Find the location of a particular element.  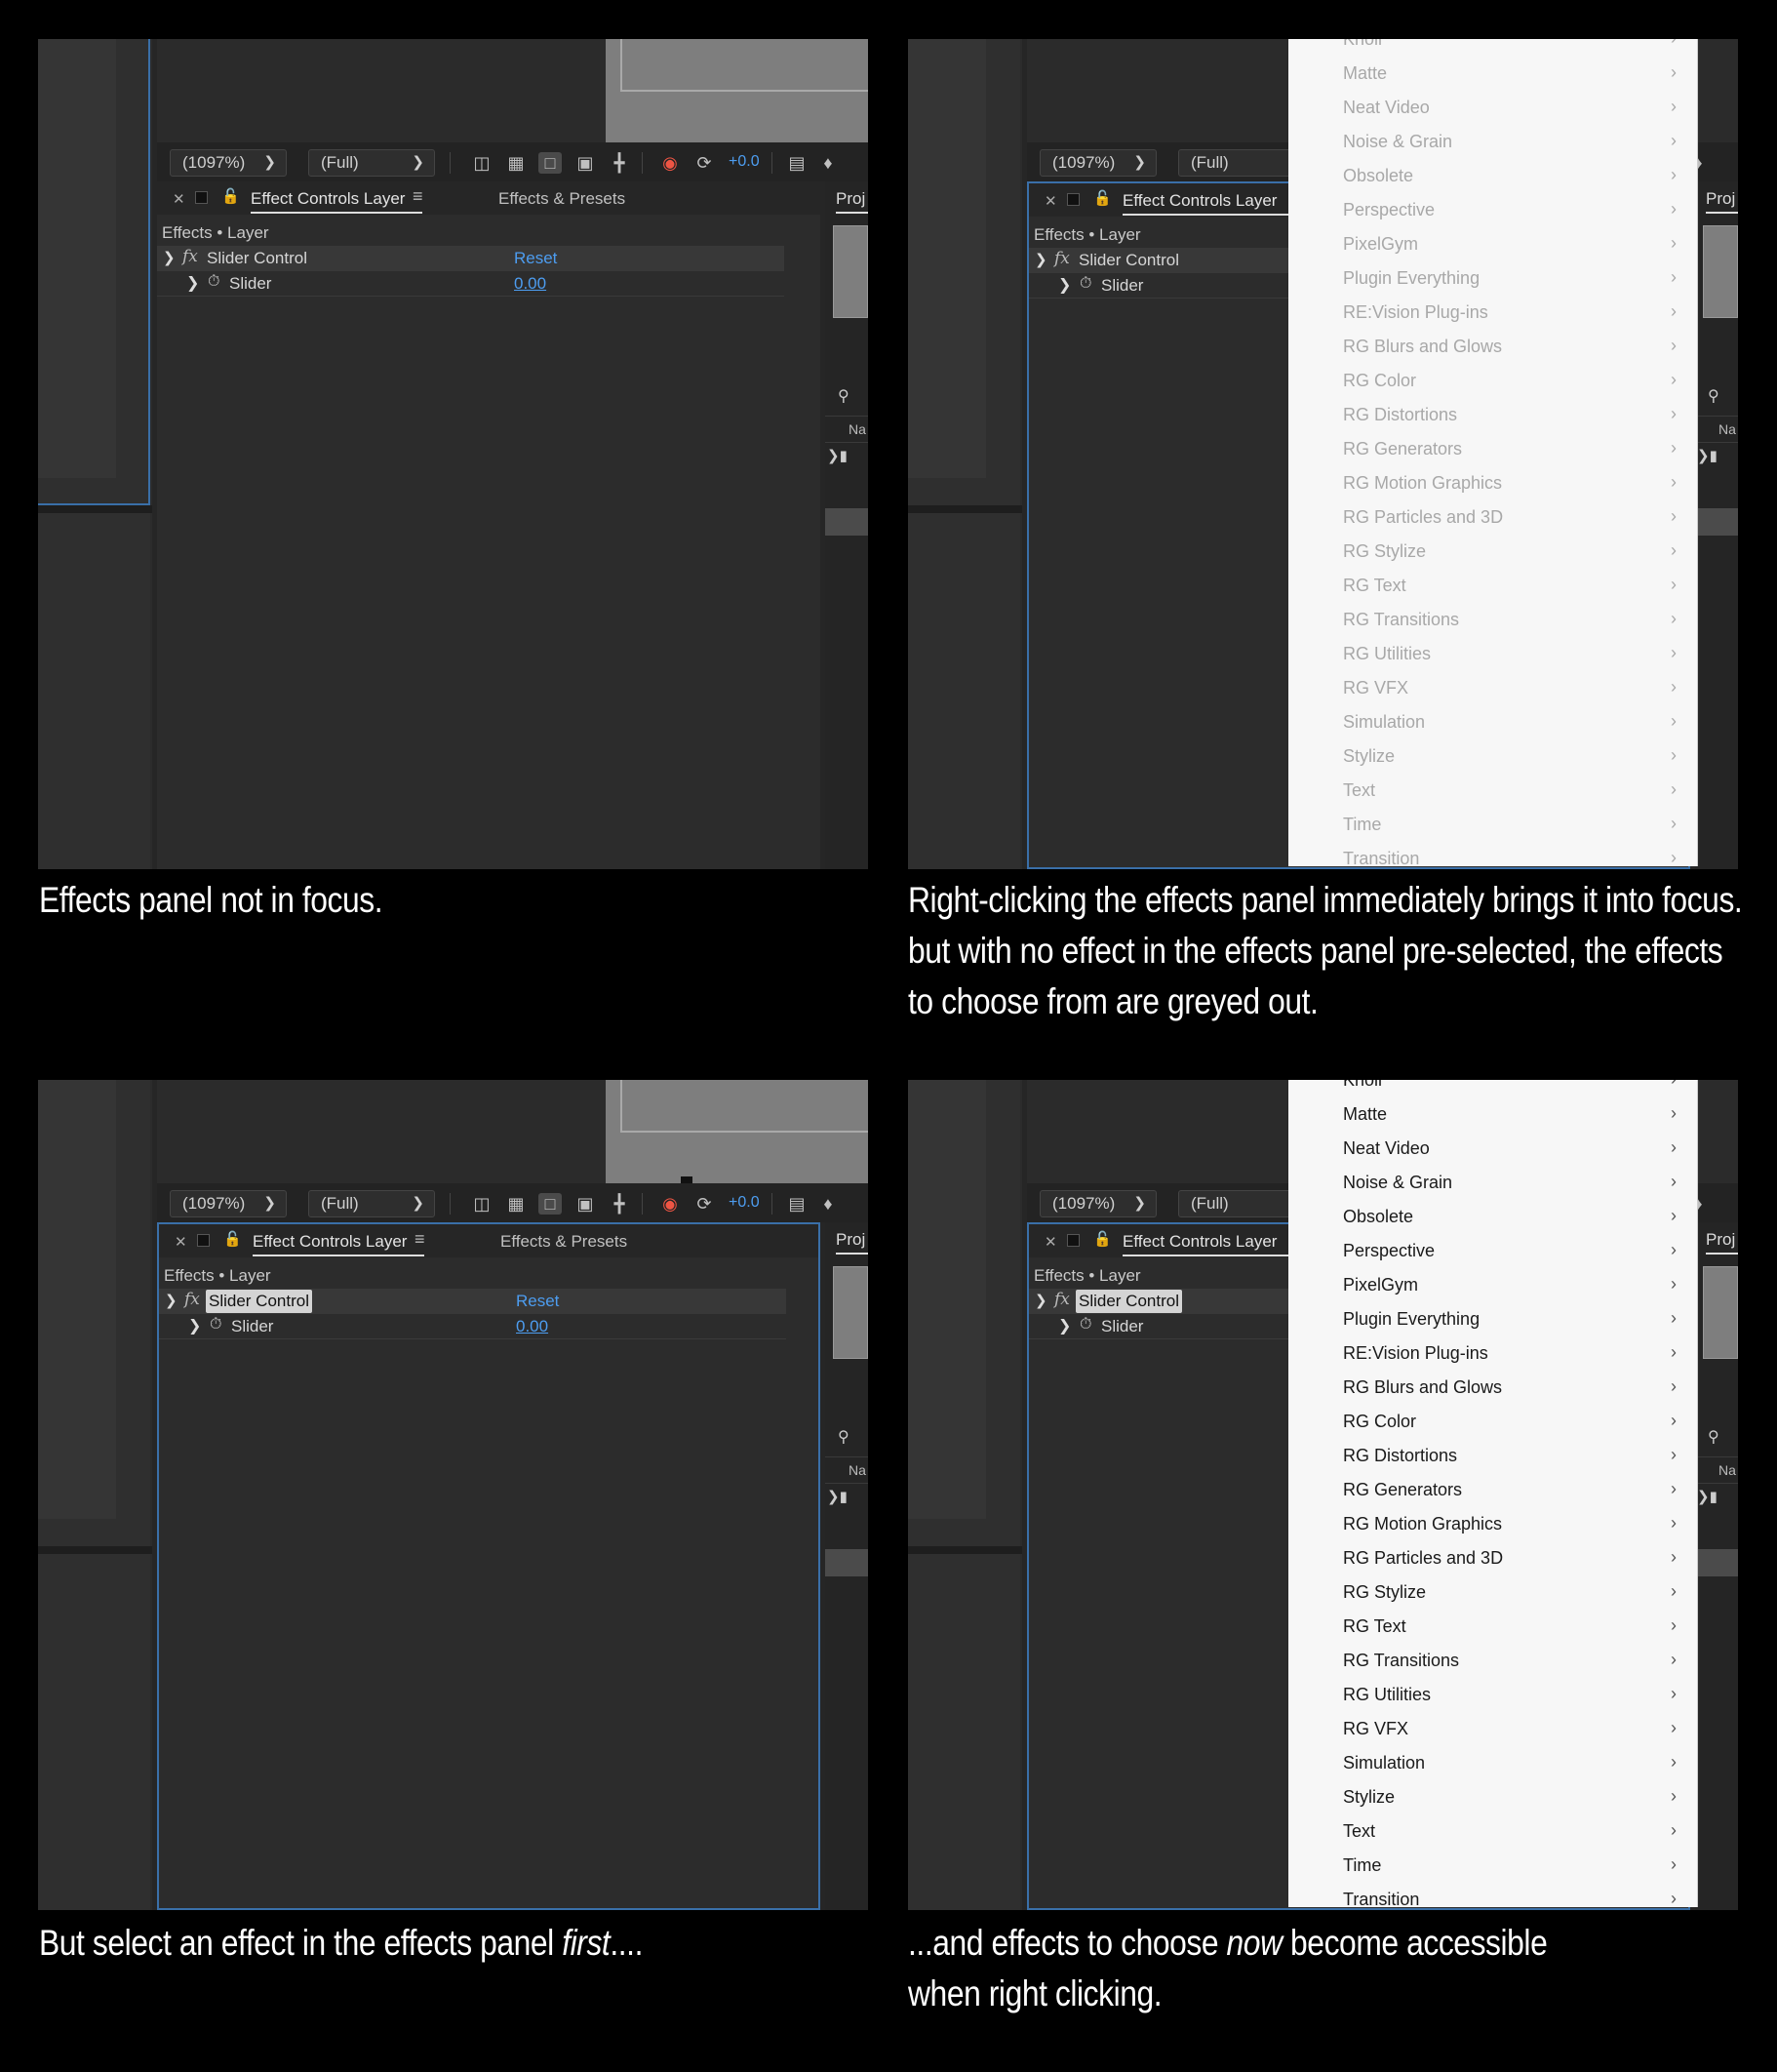

menu-item: RG Text › is located at coordinates (1492, 1627).